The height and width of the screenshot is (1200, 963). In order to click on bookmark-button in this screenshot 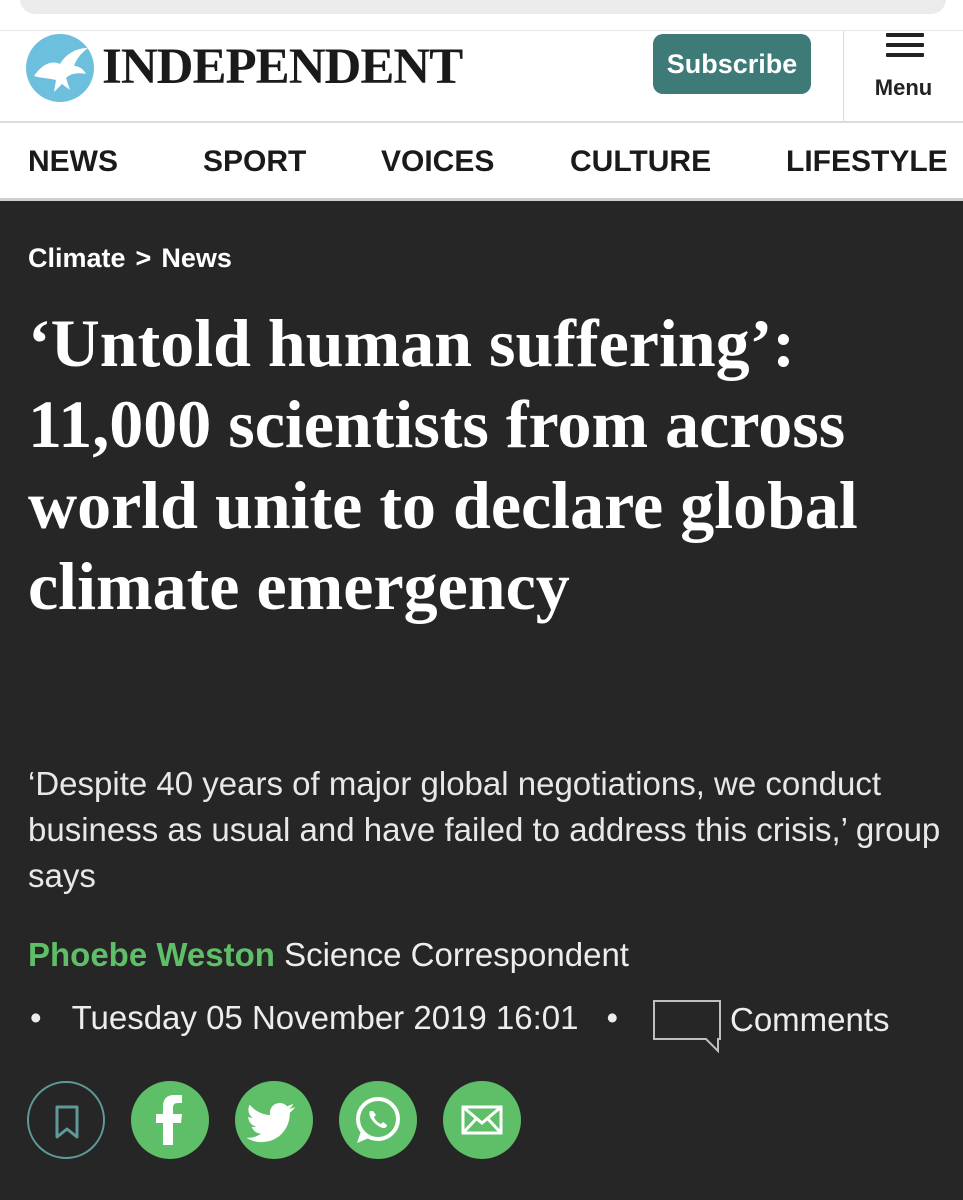, I will do `click(66, 1120)`.